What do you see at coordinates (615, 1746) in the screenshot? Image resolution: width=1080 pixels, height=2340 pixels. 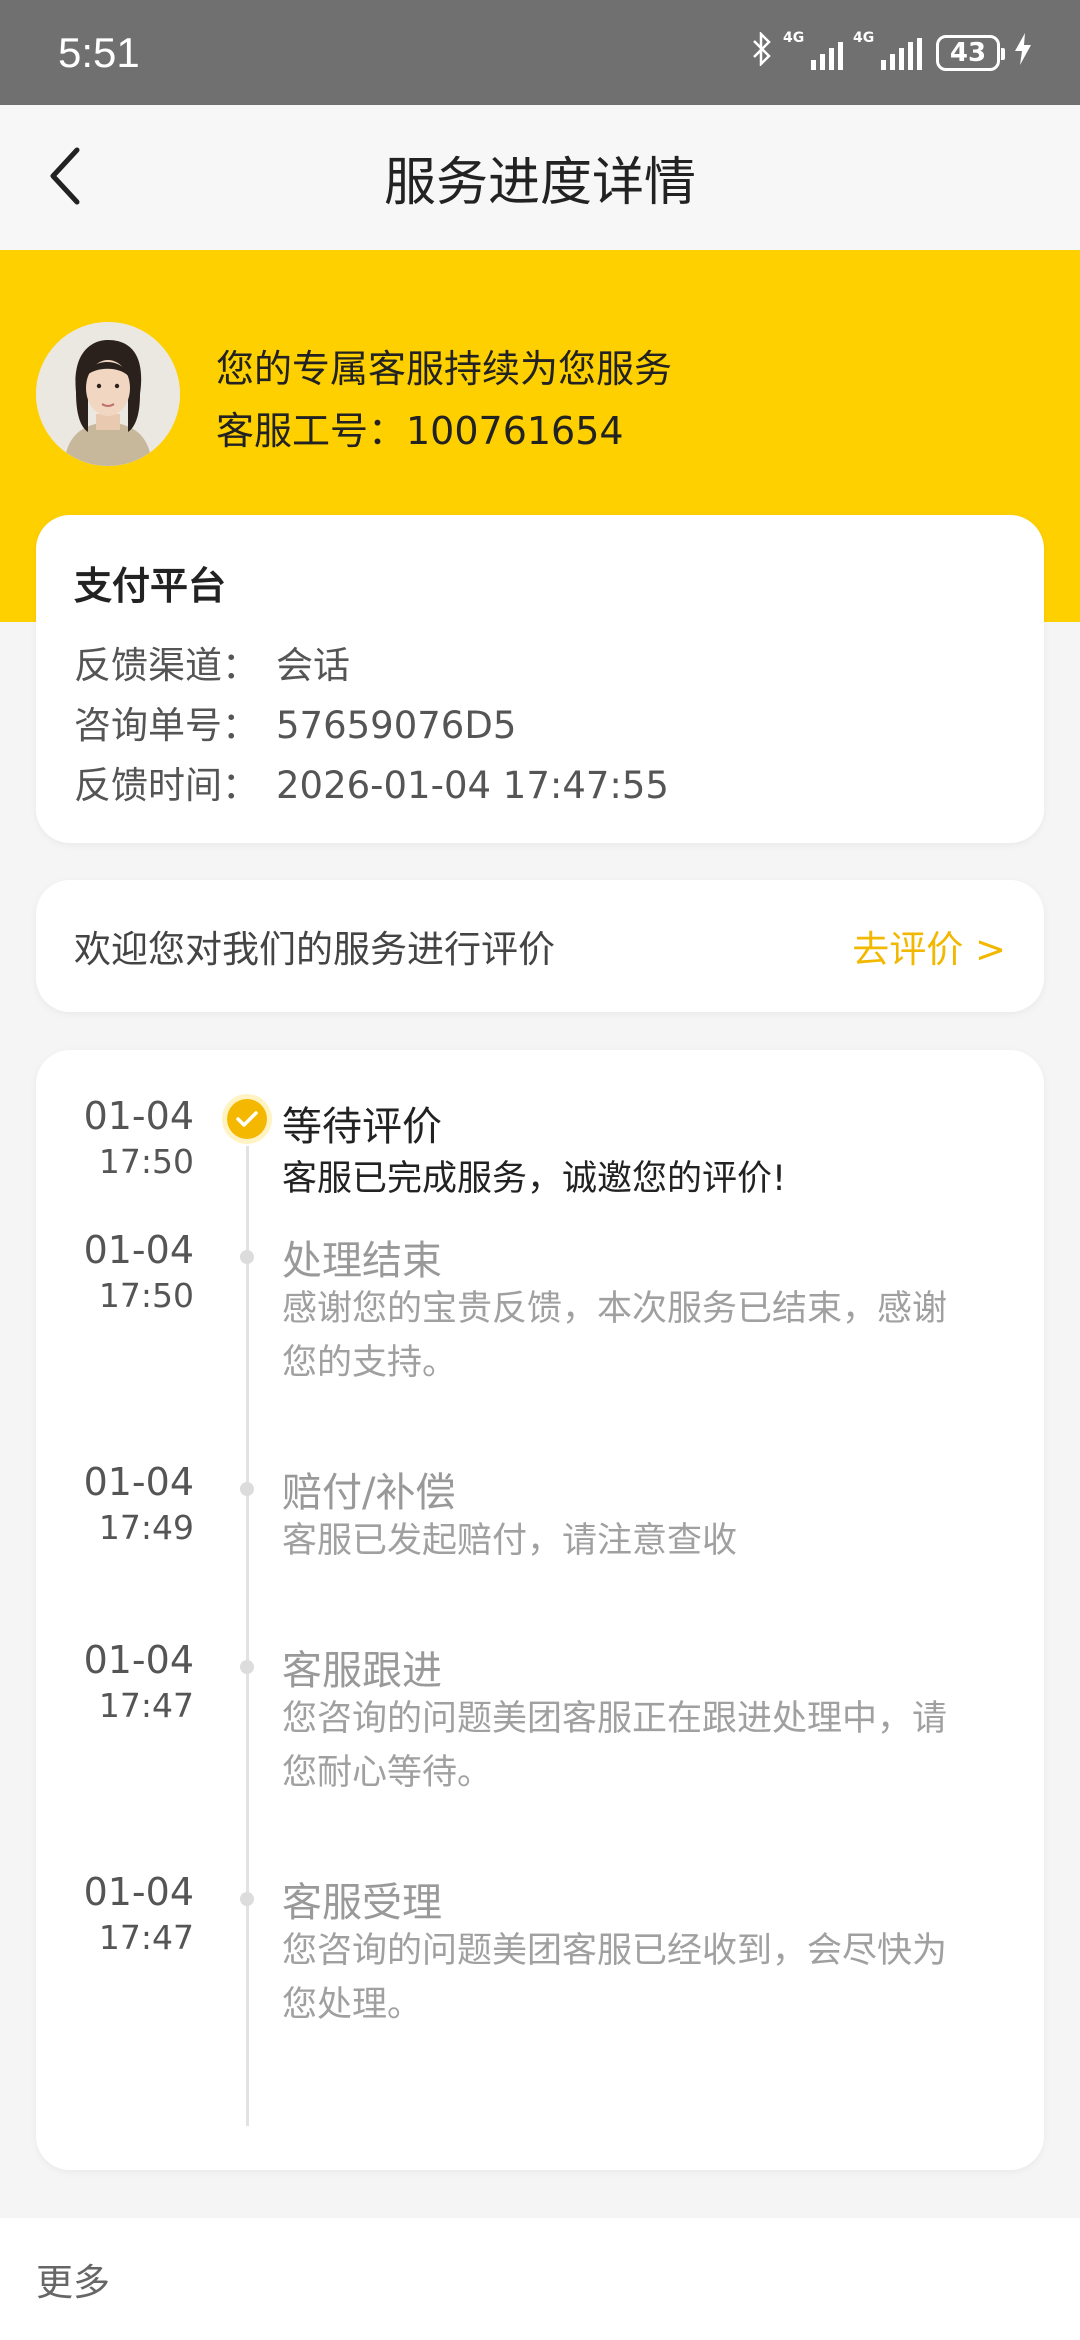 I see `timeline-desc: 您咨询的问题美团客服正在跟进处理中，请您耐心等待。` at bounding box center [615, 1746].